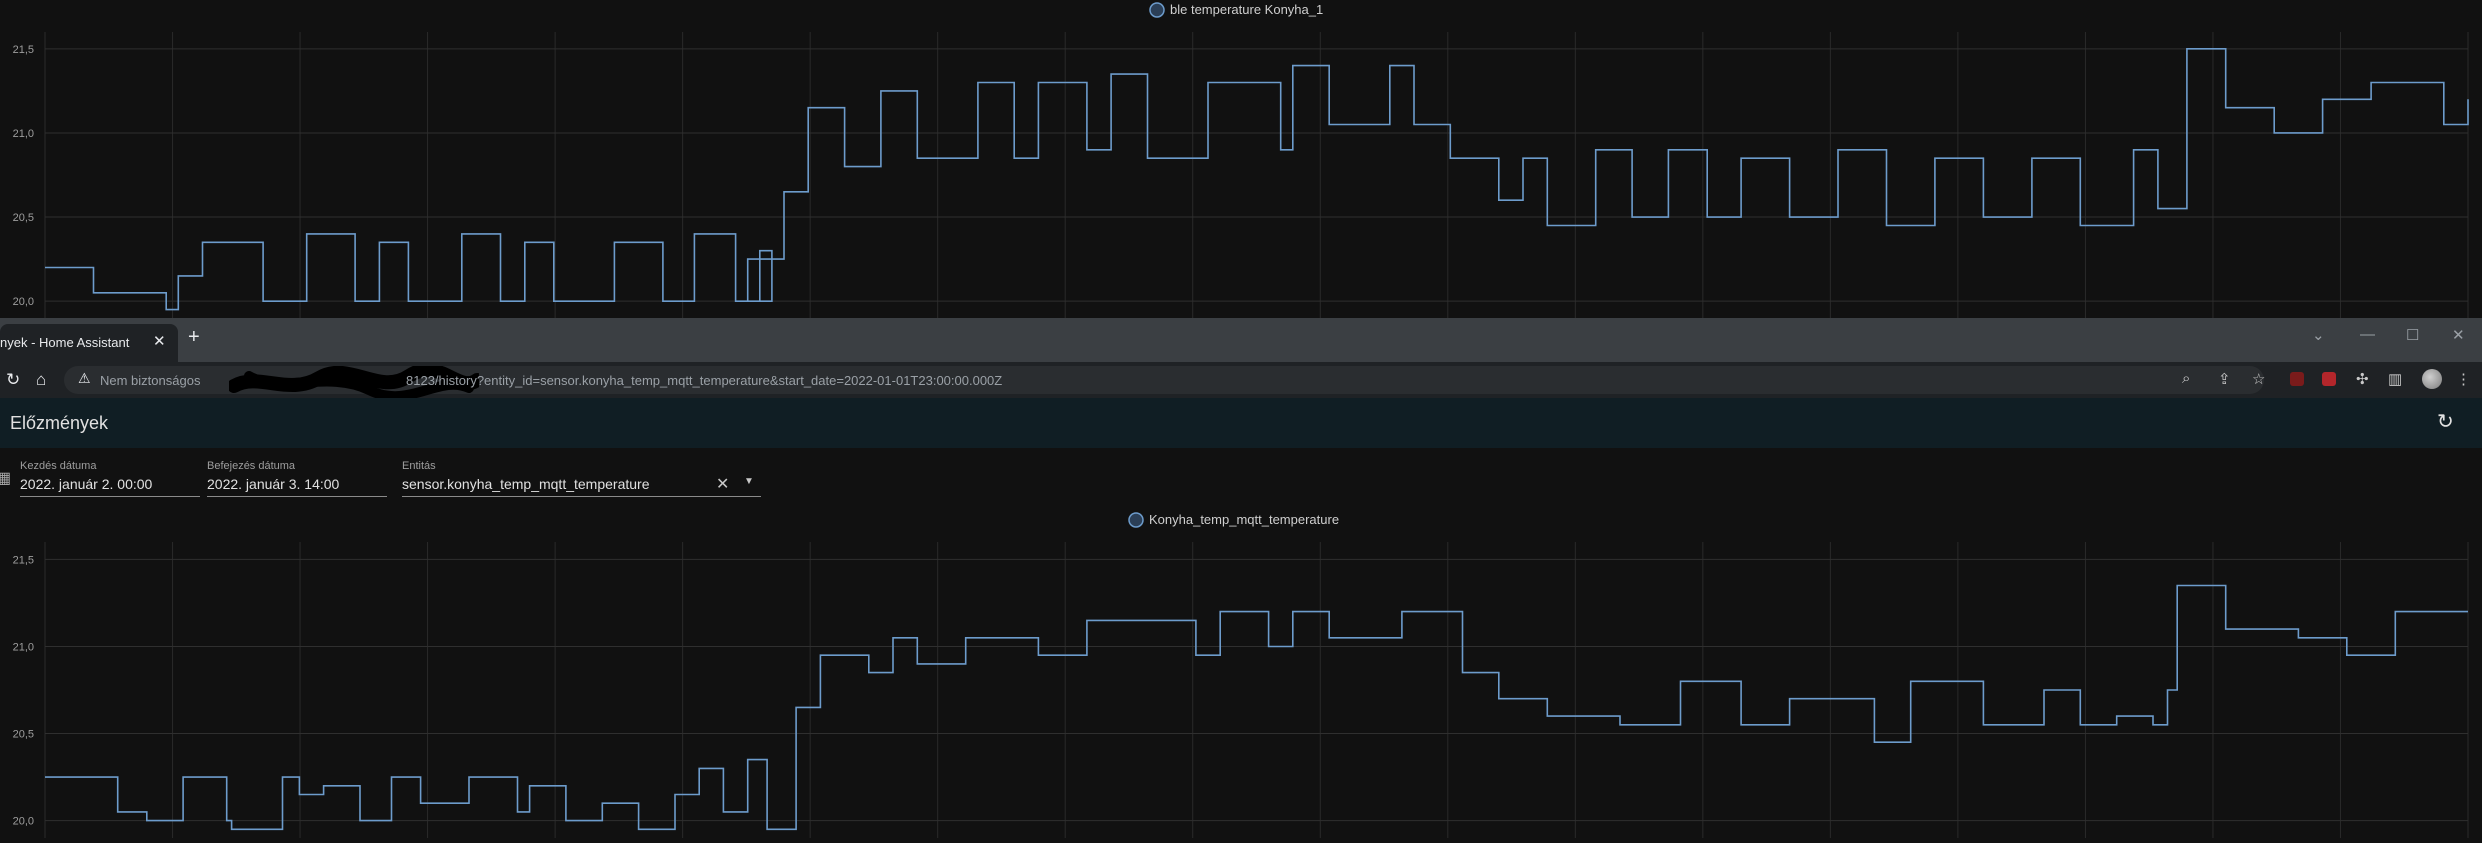 This screenshot has width=2482, height=843. Describe the element at coordinates (1246, 9) in the screenshot. I see `top-chart-legend-label: ble temperature Konyha_1` at that location.